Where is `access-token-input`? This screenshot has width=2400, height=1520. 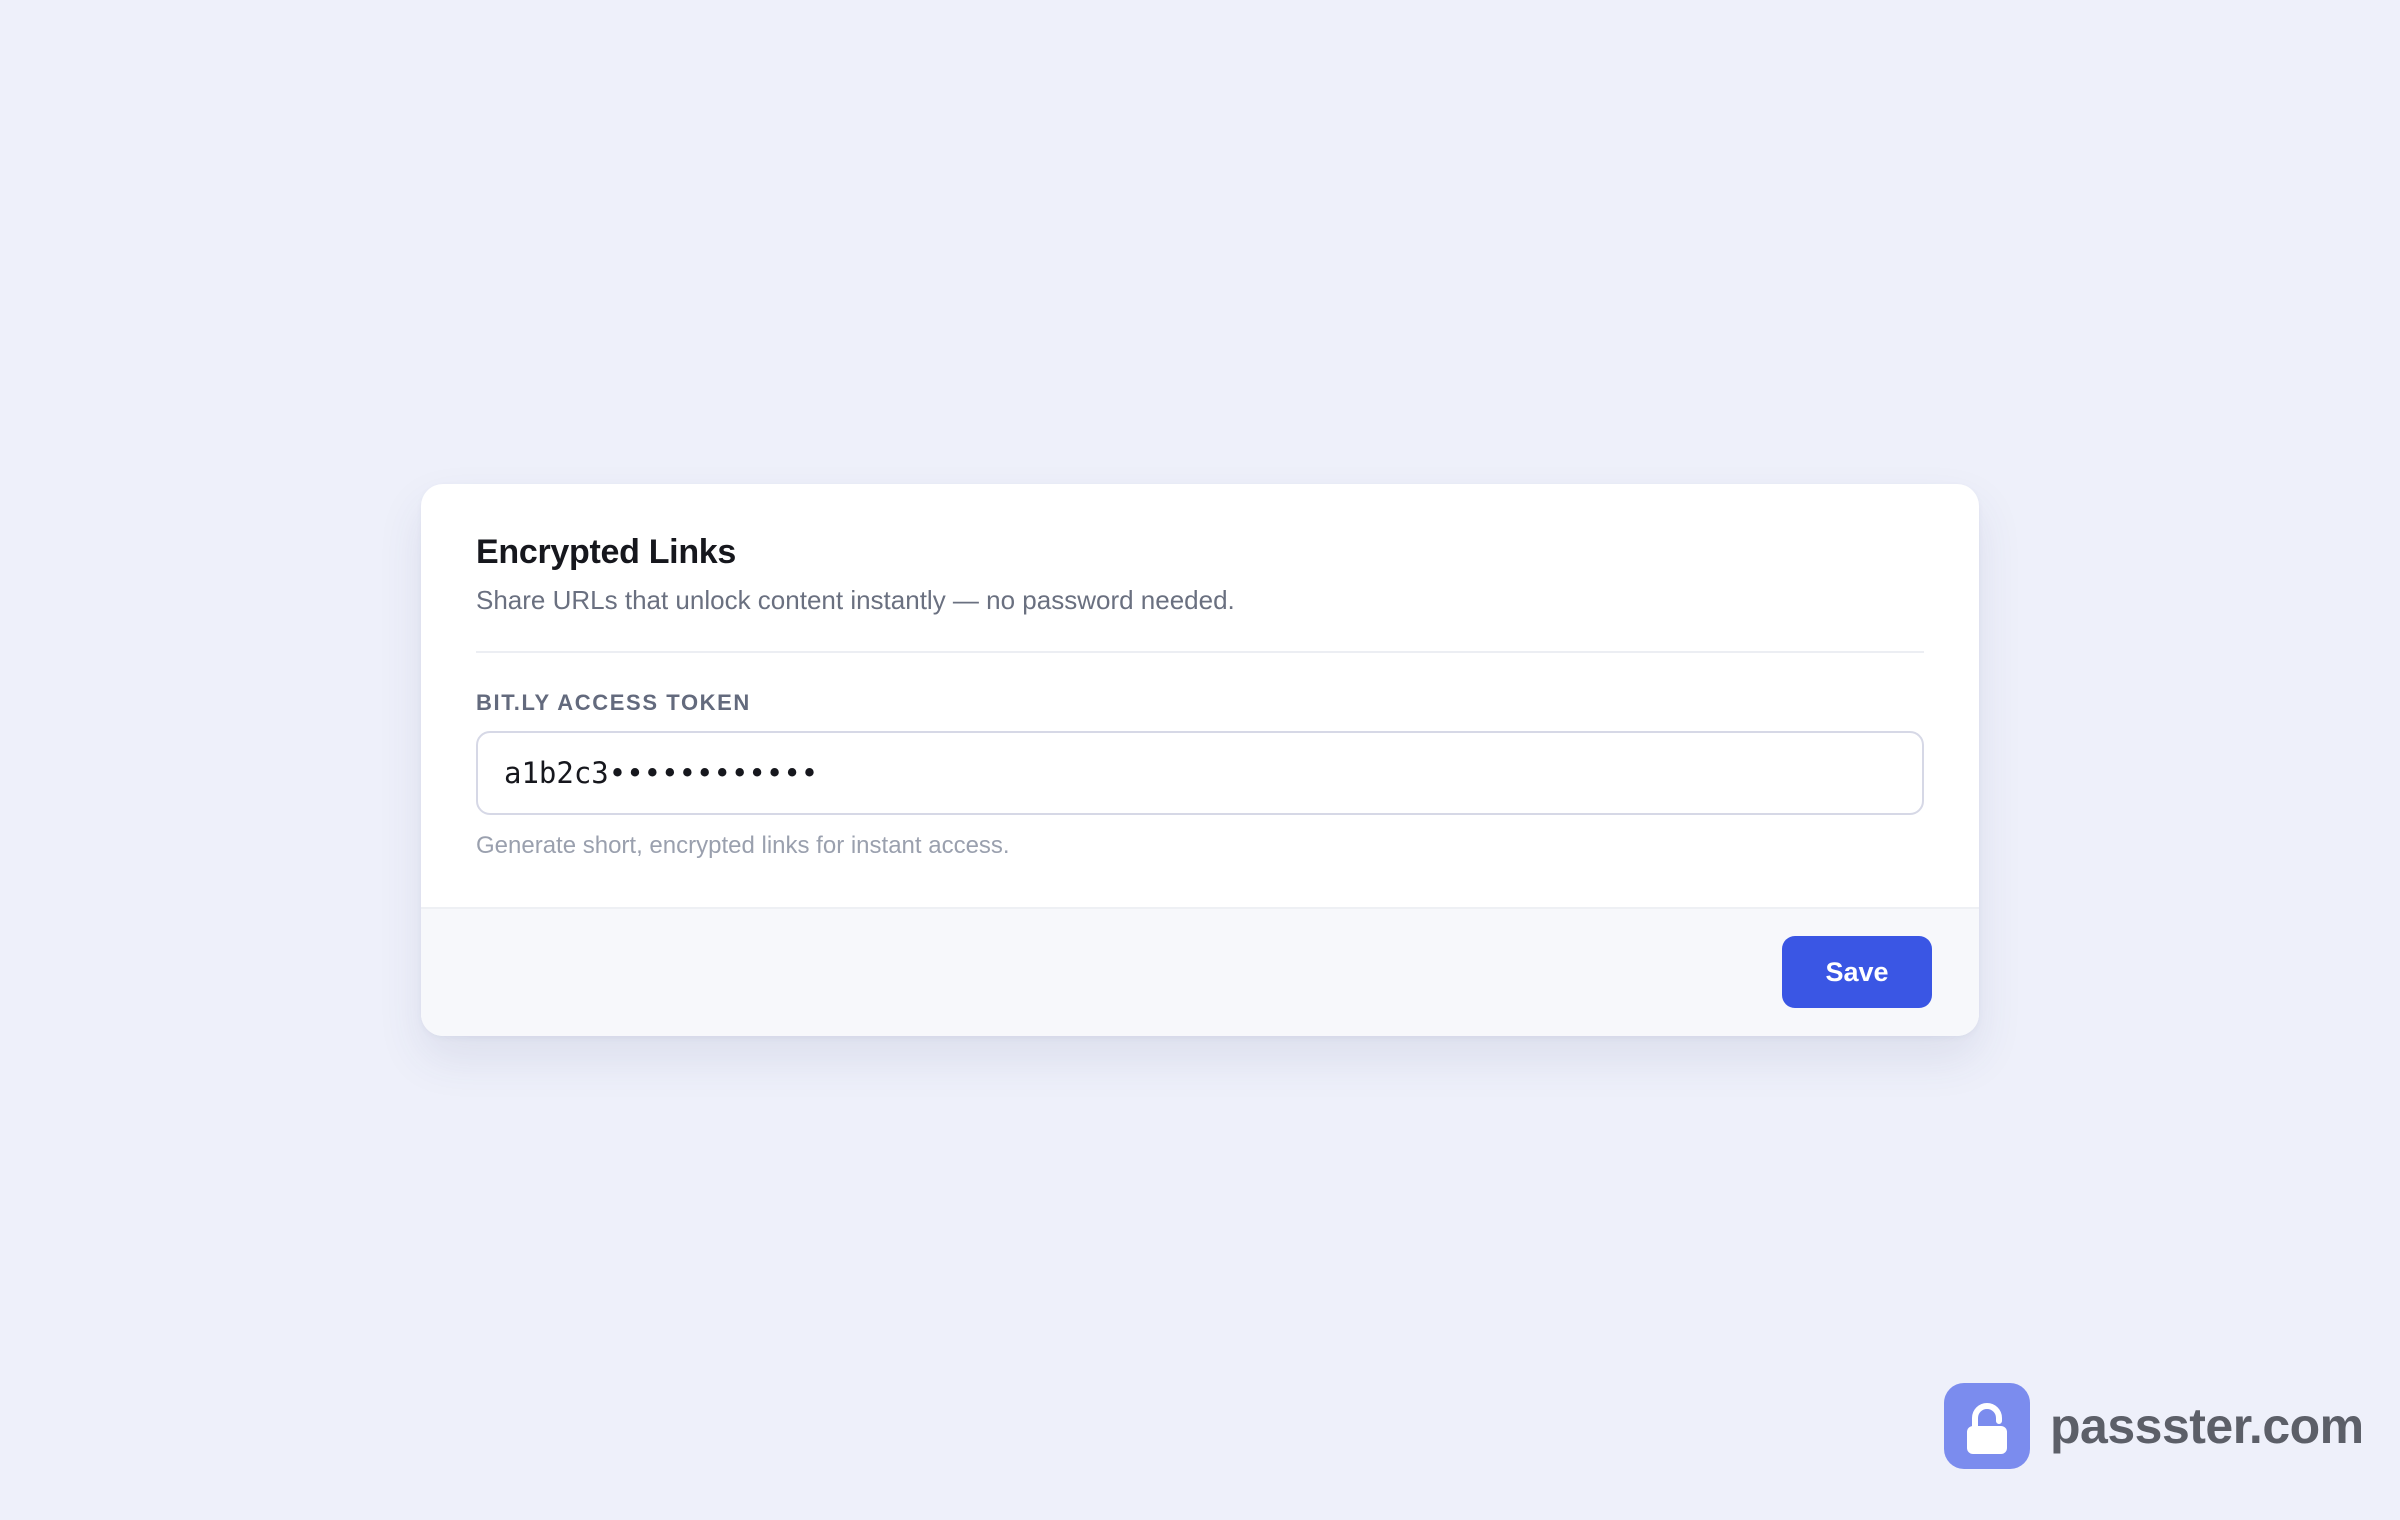 access-token-input is located at coordinates (1200, 773).